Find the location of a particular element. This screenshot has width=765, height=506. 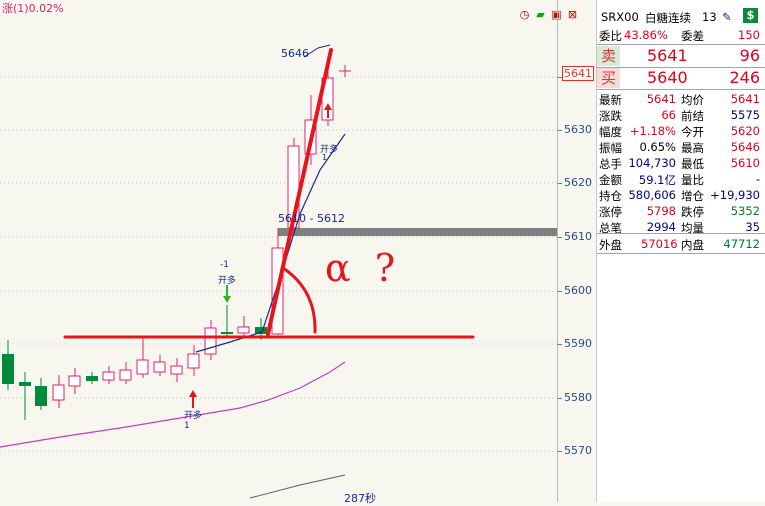

range-label: 5610 - 5612 is located at coordinates (311, 218).